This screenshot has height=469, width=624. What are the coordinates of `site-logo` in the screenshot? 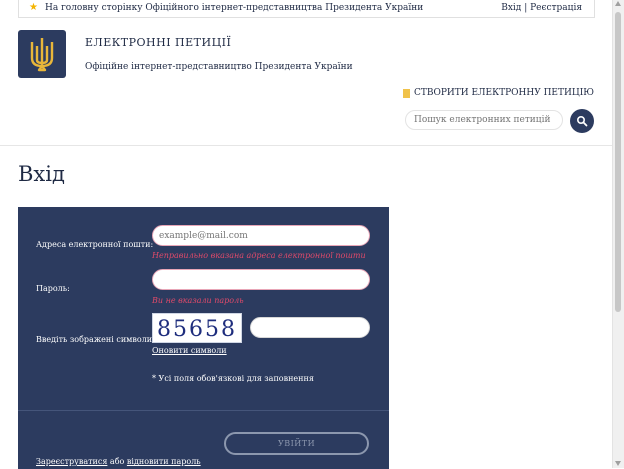 It's located at (42, 54).